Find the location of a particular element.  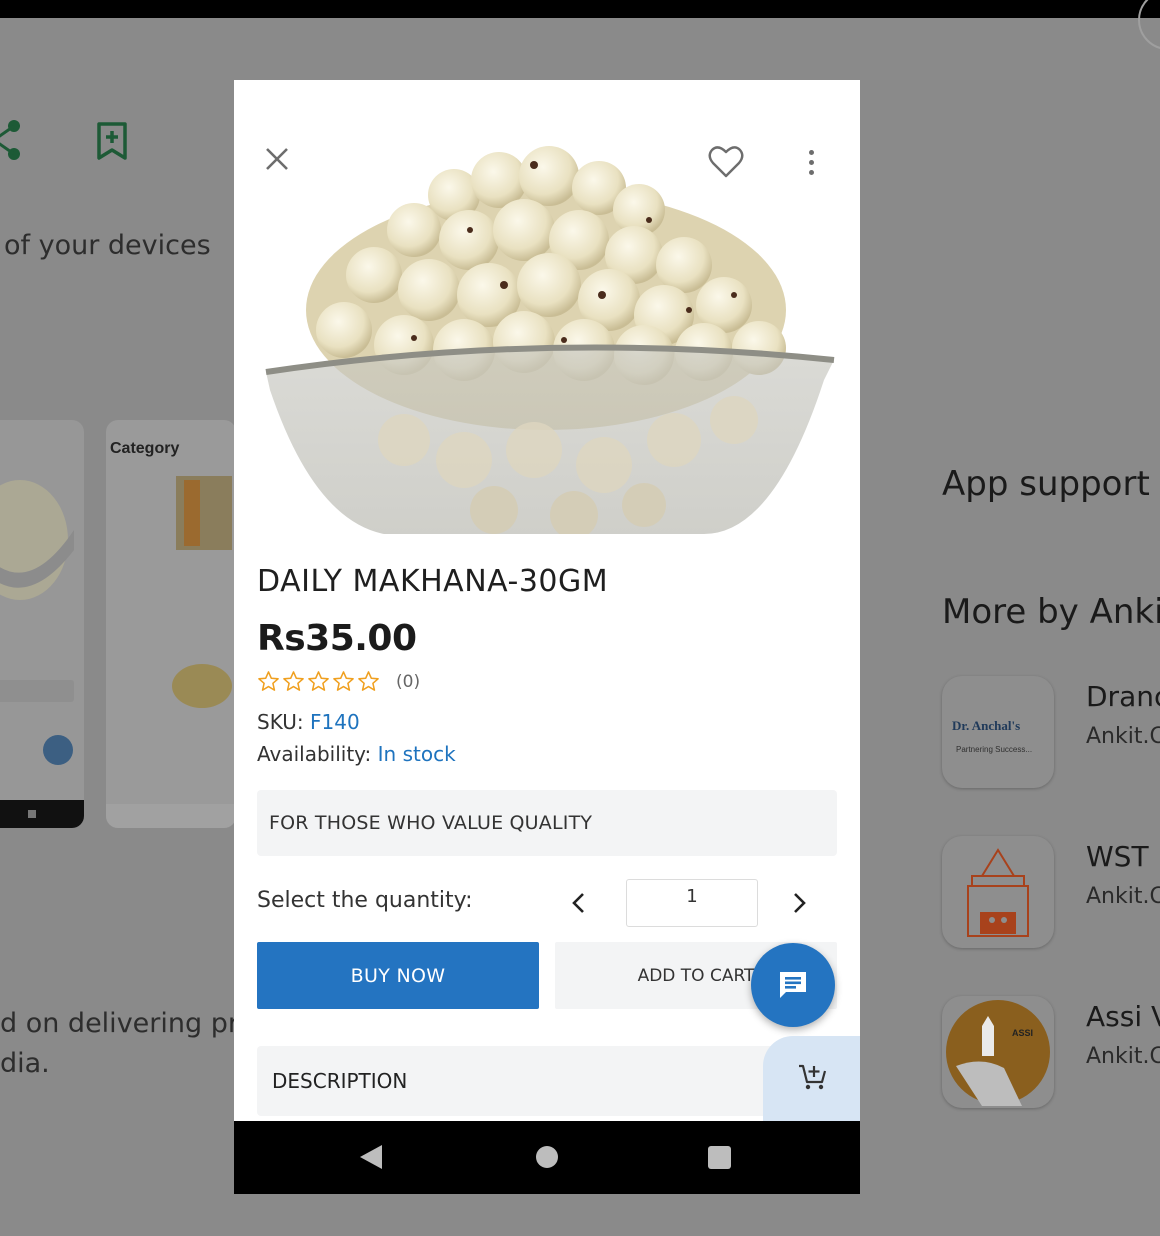

sku-line: SKU: F140 is located at coordinates (308, 722).